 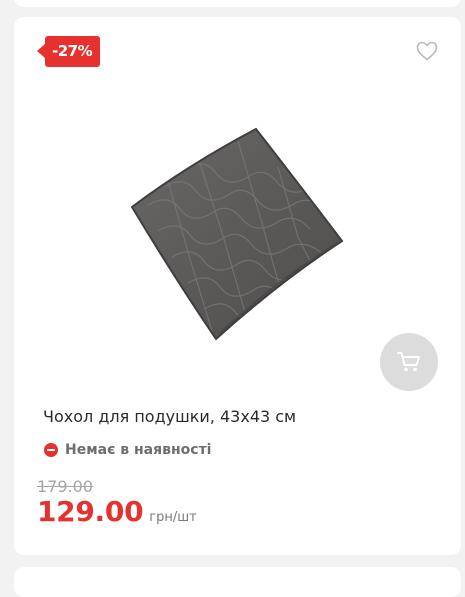 I want to click on product-title: Чохол для подушки, 43х43 см, so click(x=169, y=416).